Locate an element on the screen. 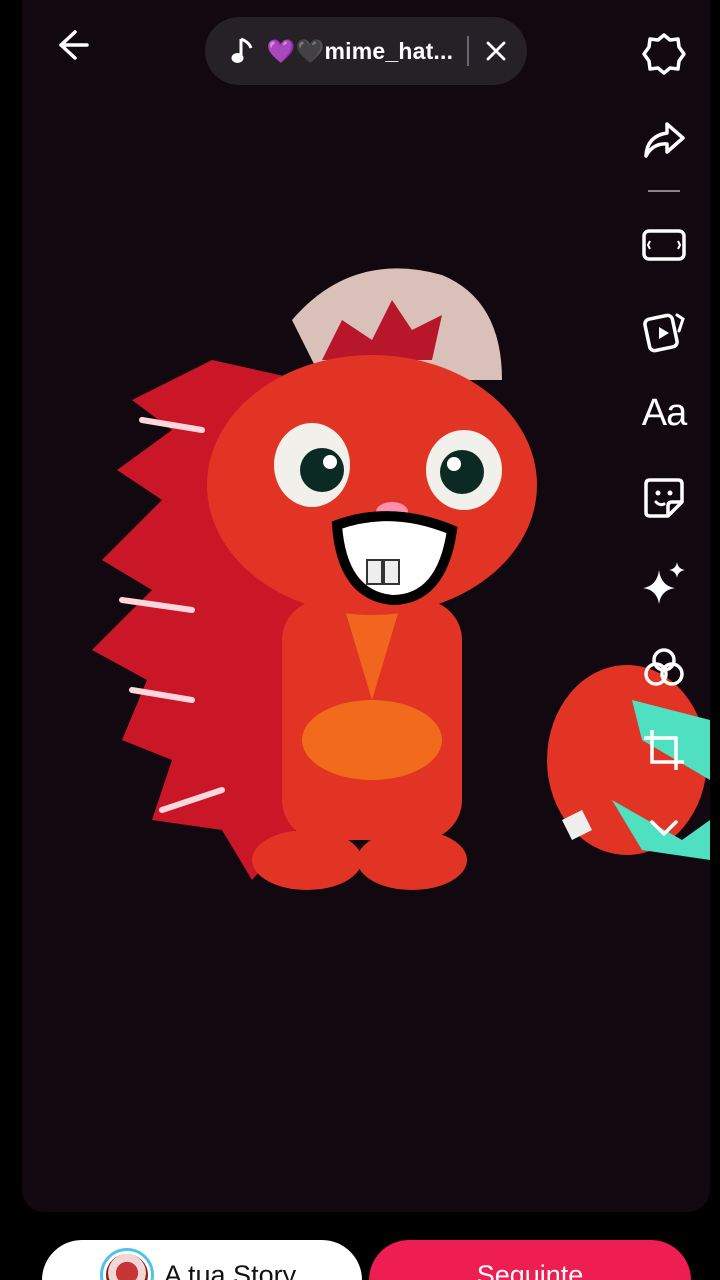  filters-button is located at coordinates (664, 668).